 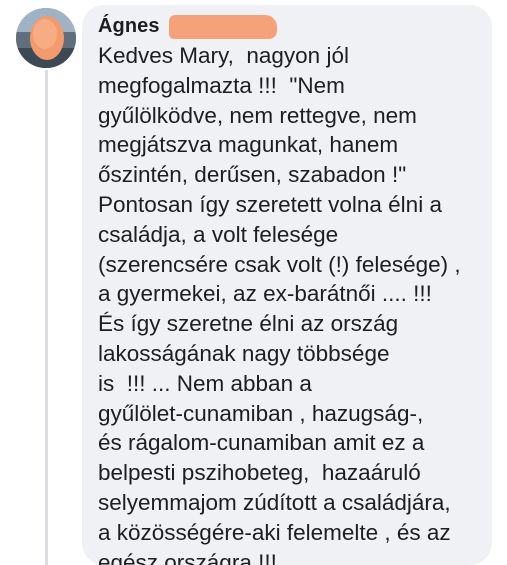 I want to click on comment-line: is !!! ... Nem abban a, so click(x=205, y=383).